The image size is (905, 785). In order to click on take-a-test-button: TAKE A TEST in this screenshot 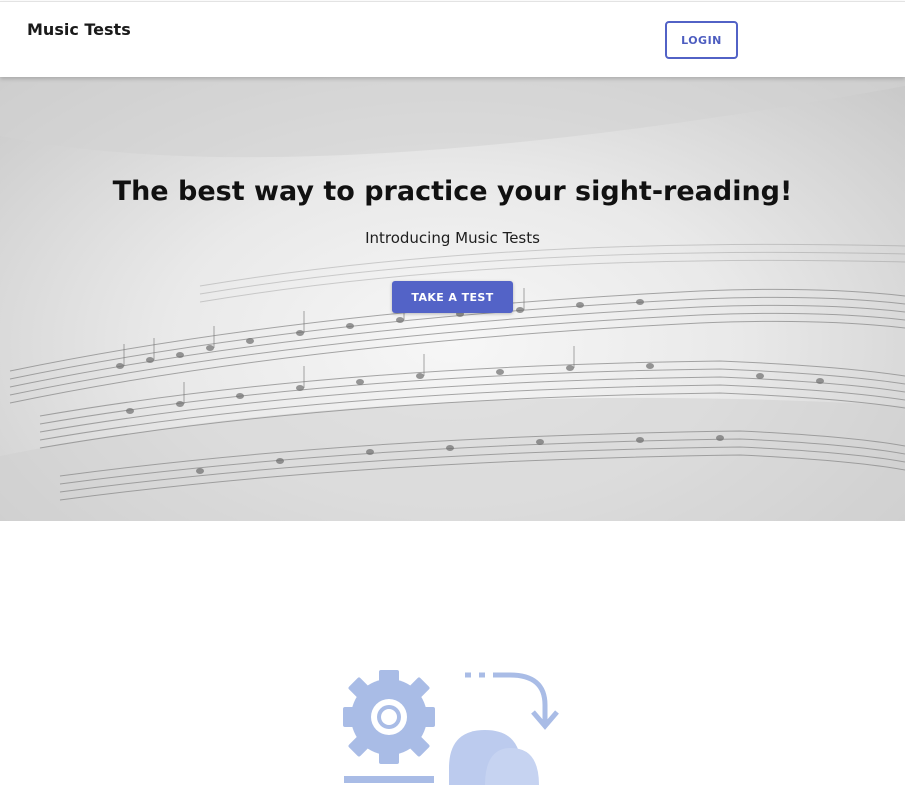, I will do `click(452, 297)`.